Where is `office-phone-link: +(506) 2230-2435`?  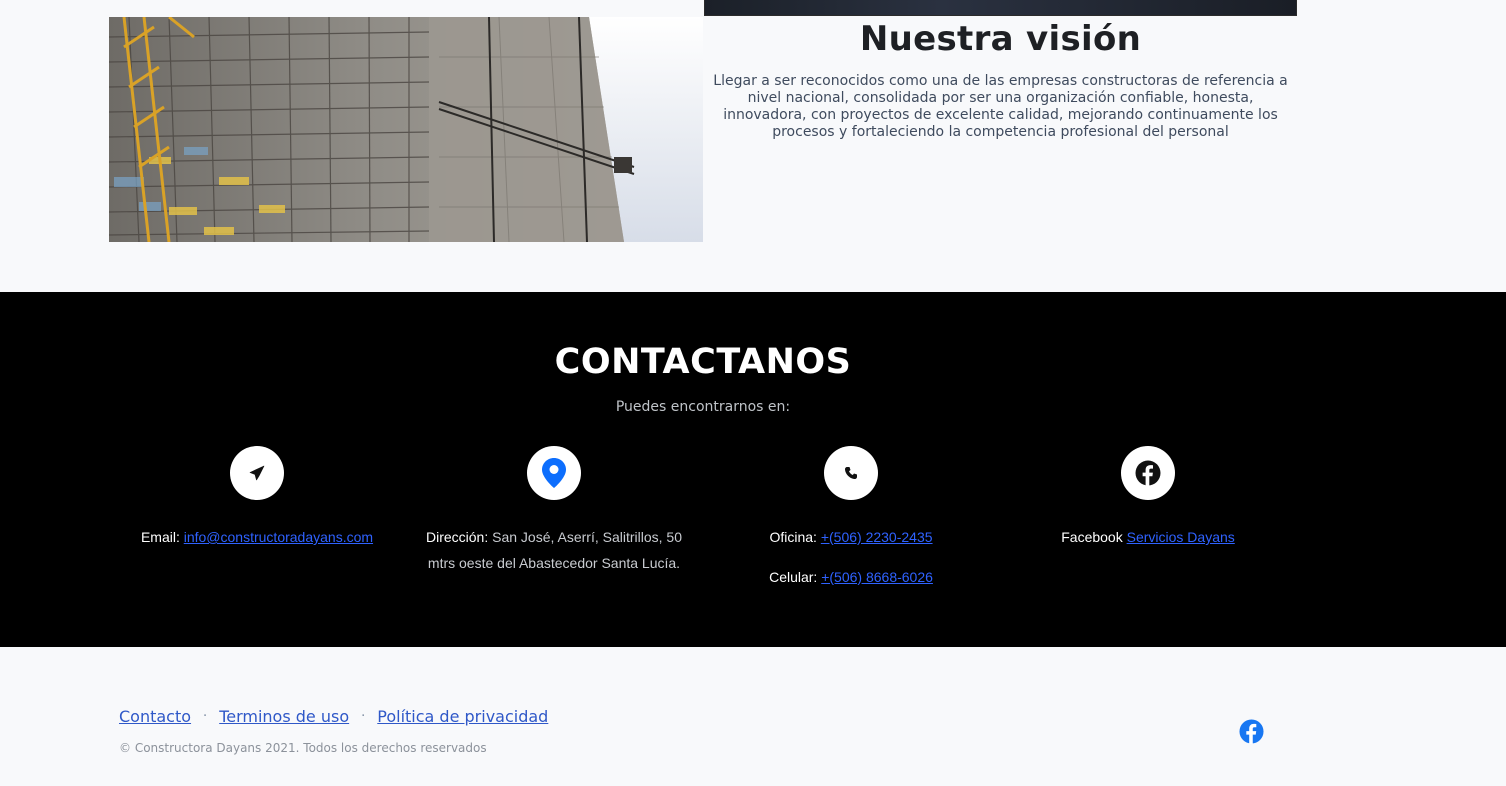 office-phone-link: +(506) 2230-2435 is located at coordinates (877, 537).